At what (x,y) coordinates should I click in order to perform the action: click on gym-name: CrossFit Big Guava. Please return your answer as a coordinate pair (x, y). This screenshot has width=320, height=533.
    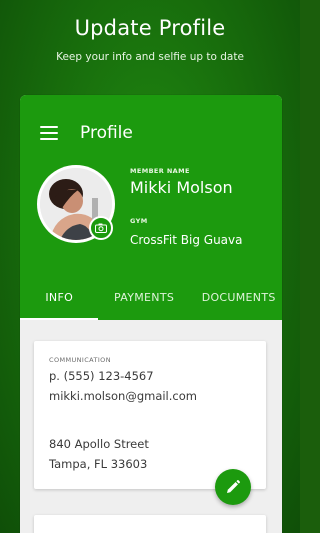
    Looking at the image, I should click on (186, 240).